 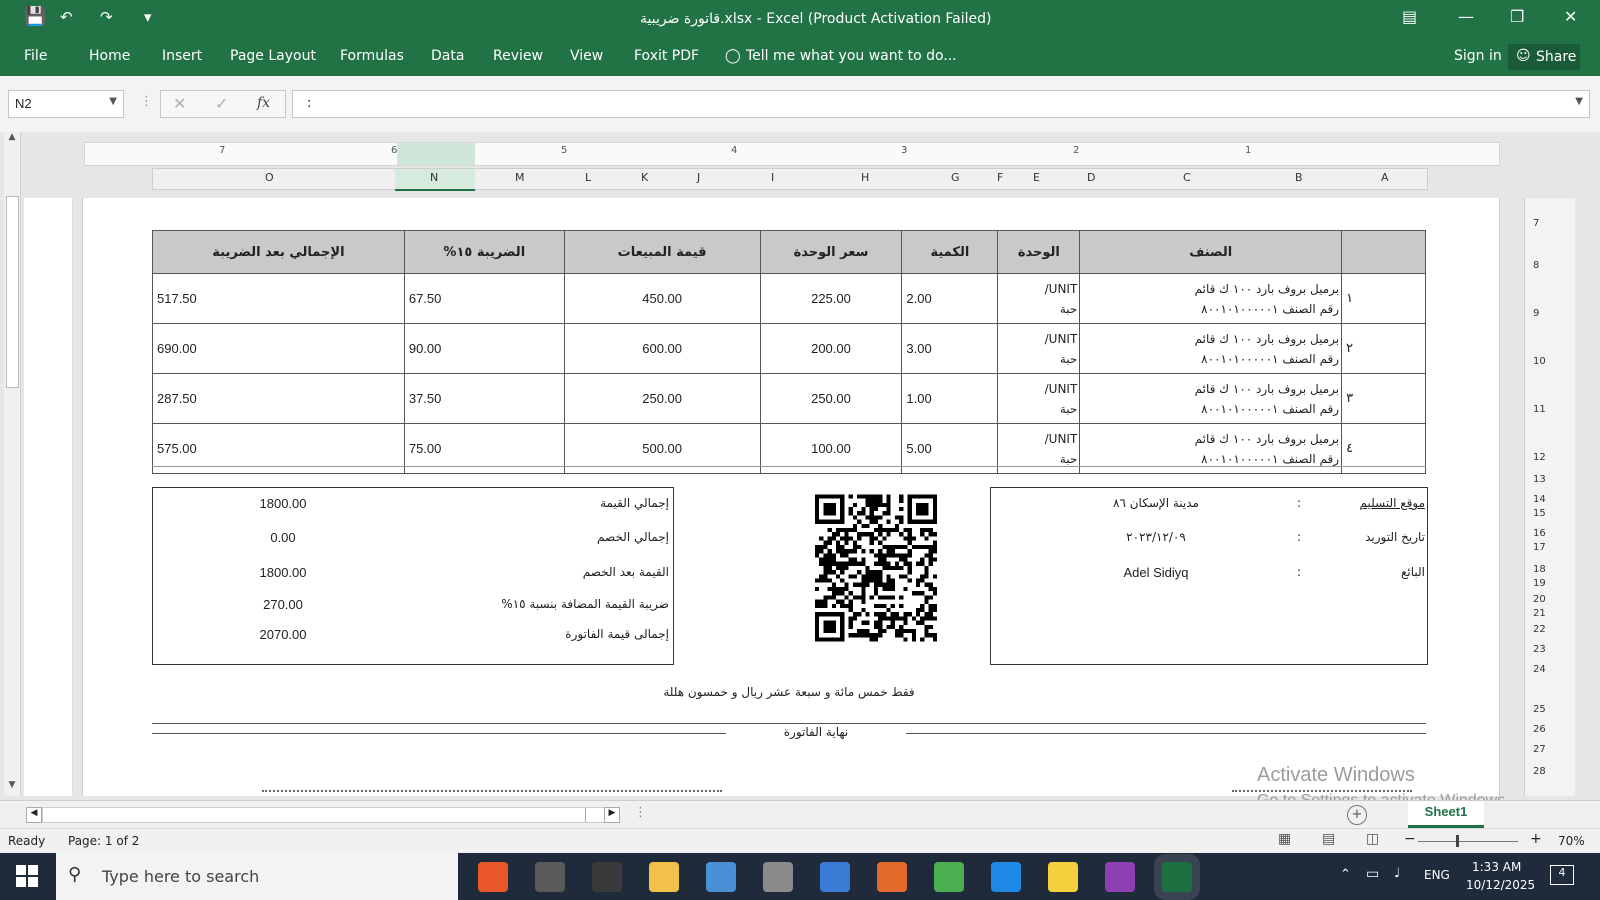 What do you see at coordinates (1345, 874) in the screenshot?
I see `chevron-up-icon: ⌃` at bounding box center [1345, 874].